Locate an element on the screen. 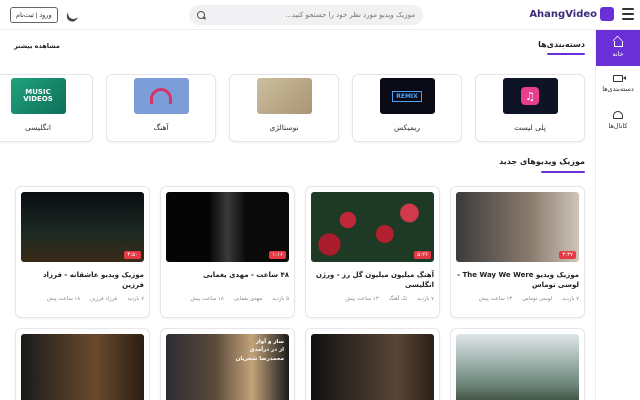 The image size is (640, 400). video-meta: ۷ بازدید لوسی توماس ۱۳ ساعت پیش is located at coordinates (517, 299).